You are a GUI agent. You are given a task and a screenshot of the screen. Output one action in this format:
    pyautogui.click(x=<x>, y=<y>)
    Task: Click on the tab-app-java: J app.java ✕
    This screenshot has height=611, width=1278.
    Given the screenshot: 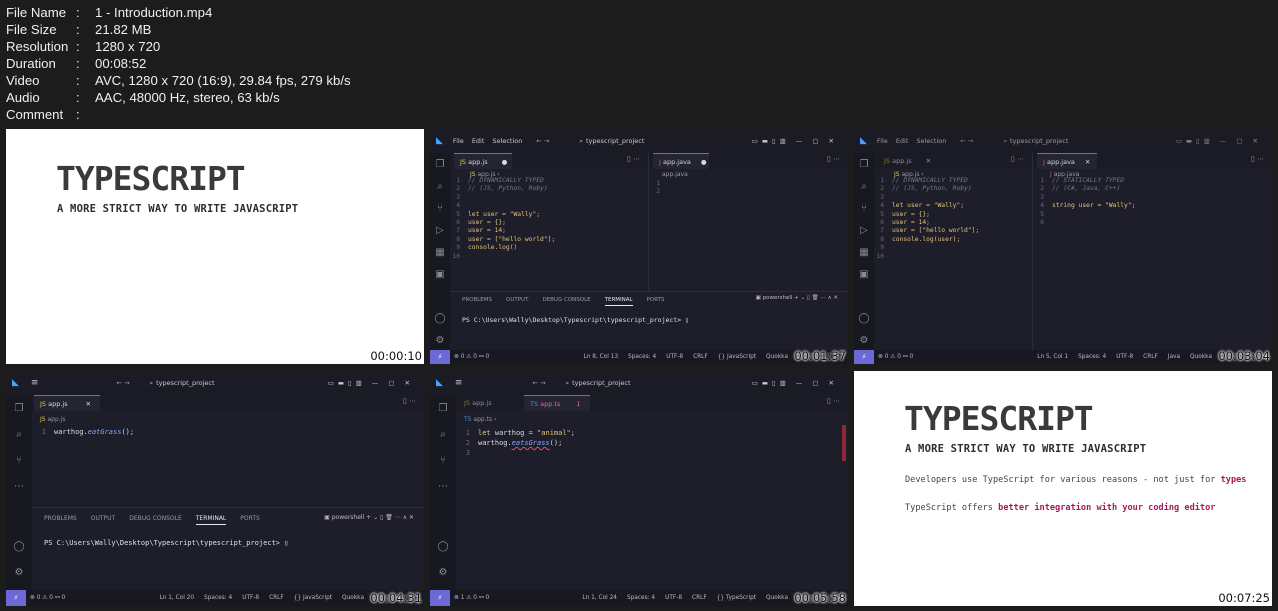 What is the action you would take?
    pyautogui.click(x=1067, y=161)
    